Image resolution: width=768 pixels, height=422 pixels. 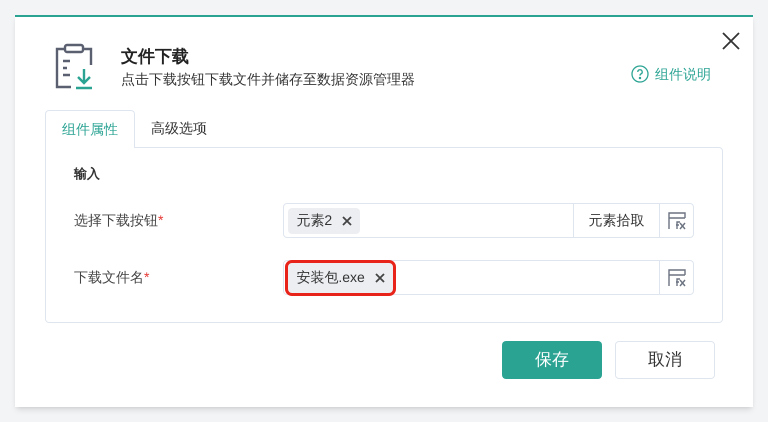 What do you see at coordinates (109, 277) in the screenshot?
I see `field-label: 下载文件名` at bounding box center [109, 277].